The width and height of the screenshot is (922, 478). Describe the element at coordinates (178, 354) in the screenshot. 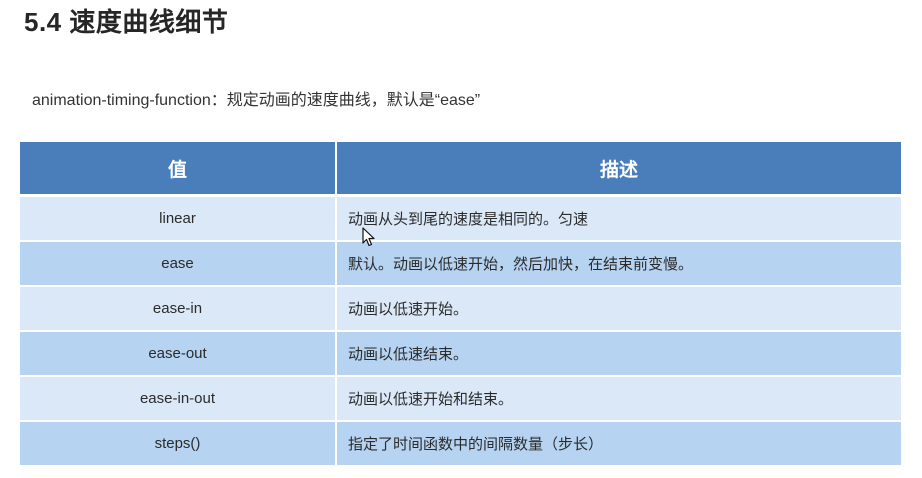

I see `row-value: ease-out` at that location.